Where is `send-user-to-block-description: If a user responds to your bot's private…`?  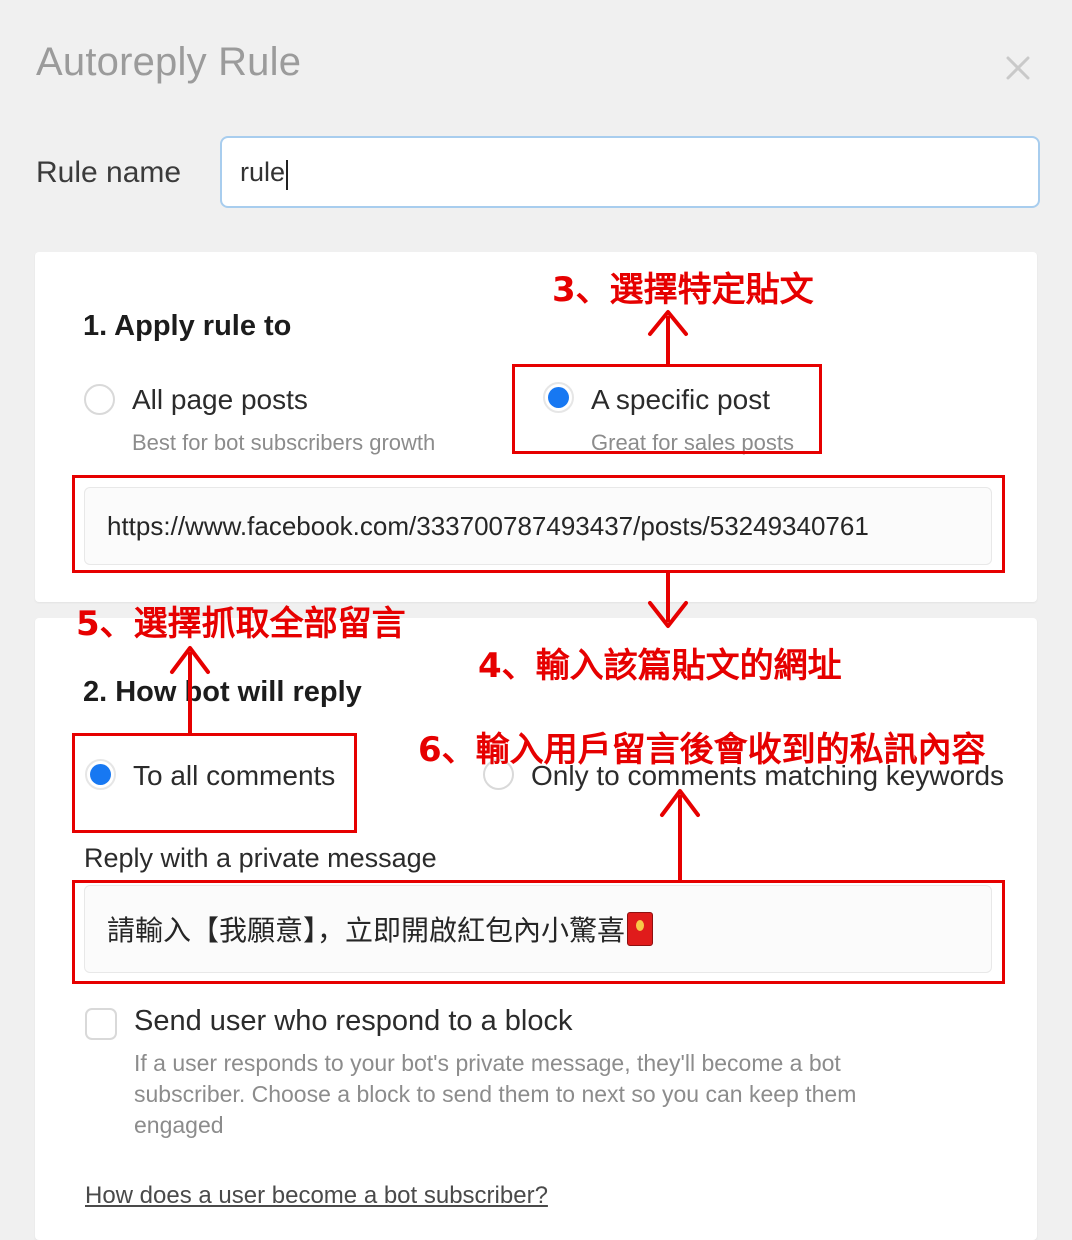
send-user-to-block-description: If a user responds to your bot's private… is located at coordinates (495, 1094).